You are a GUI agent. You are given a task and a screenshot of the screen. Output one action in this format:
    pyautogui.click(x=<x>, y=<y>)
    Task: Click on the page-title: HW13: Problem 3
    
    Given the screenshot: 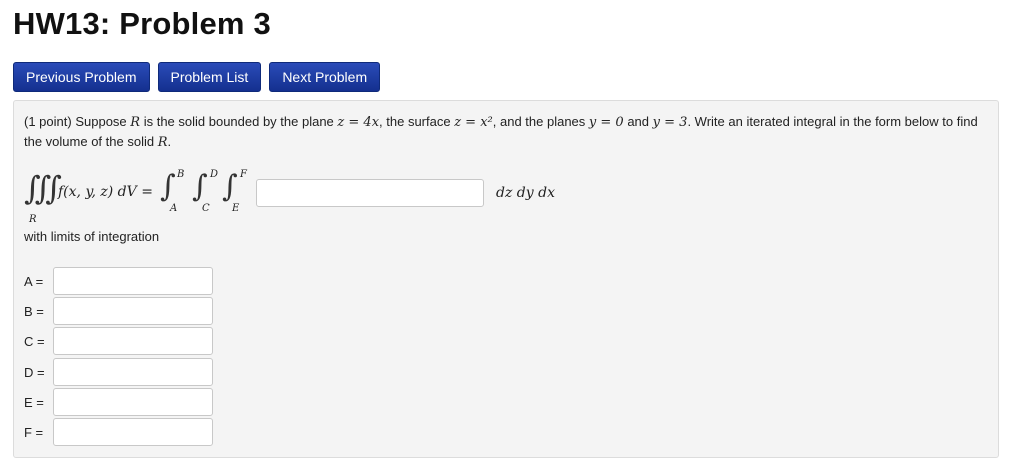 What is the action you would take?
    pyautogui.click(x=142, y=23)
    